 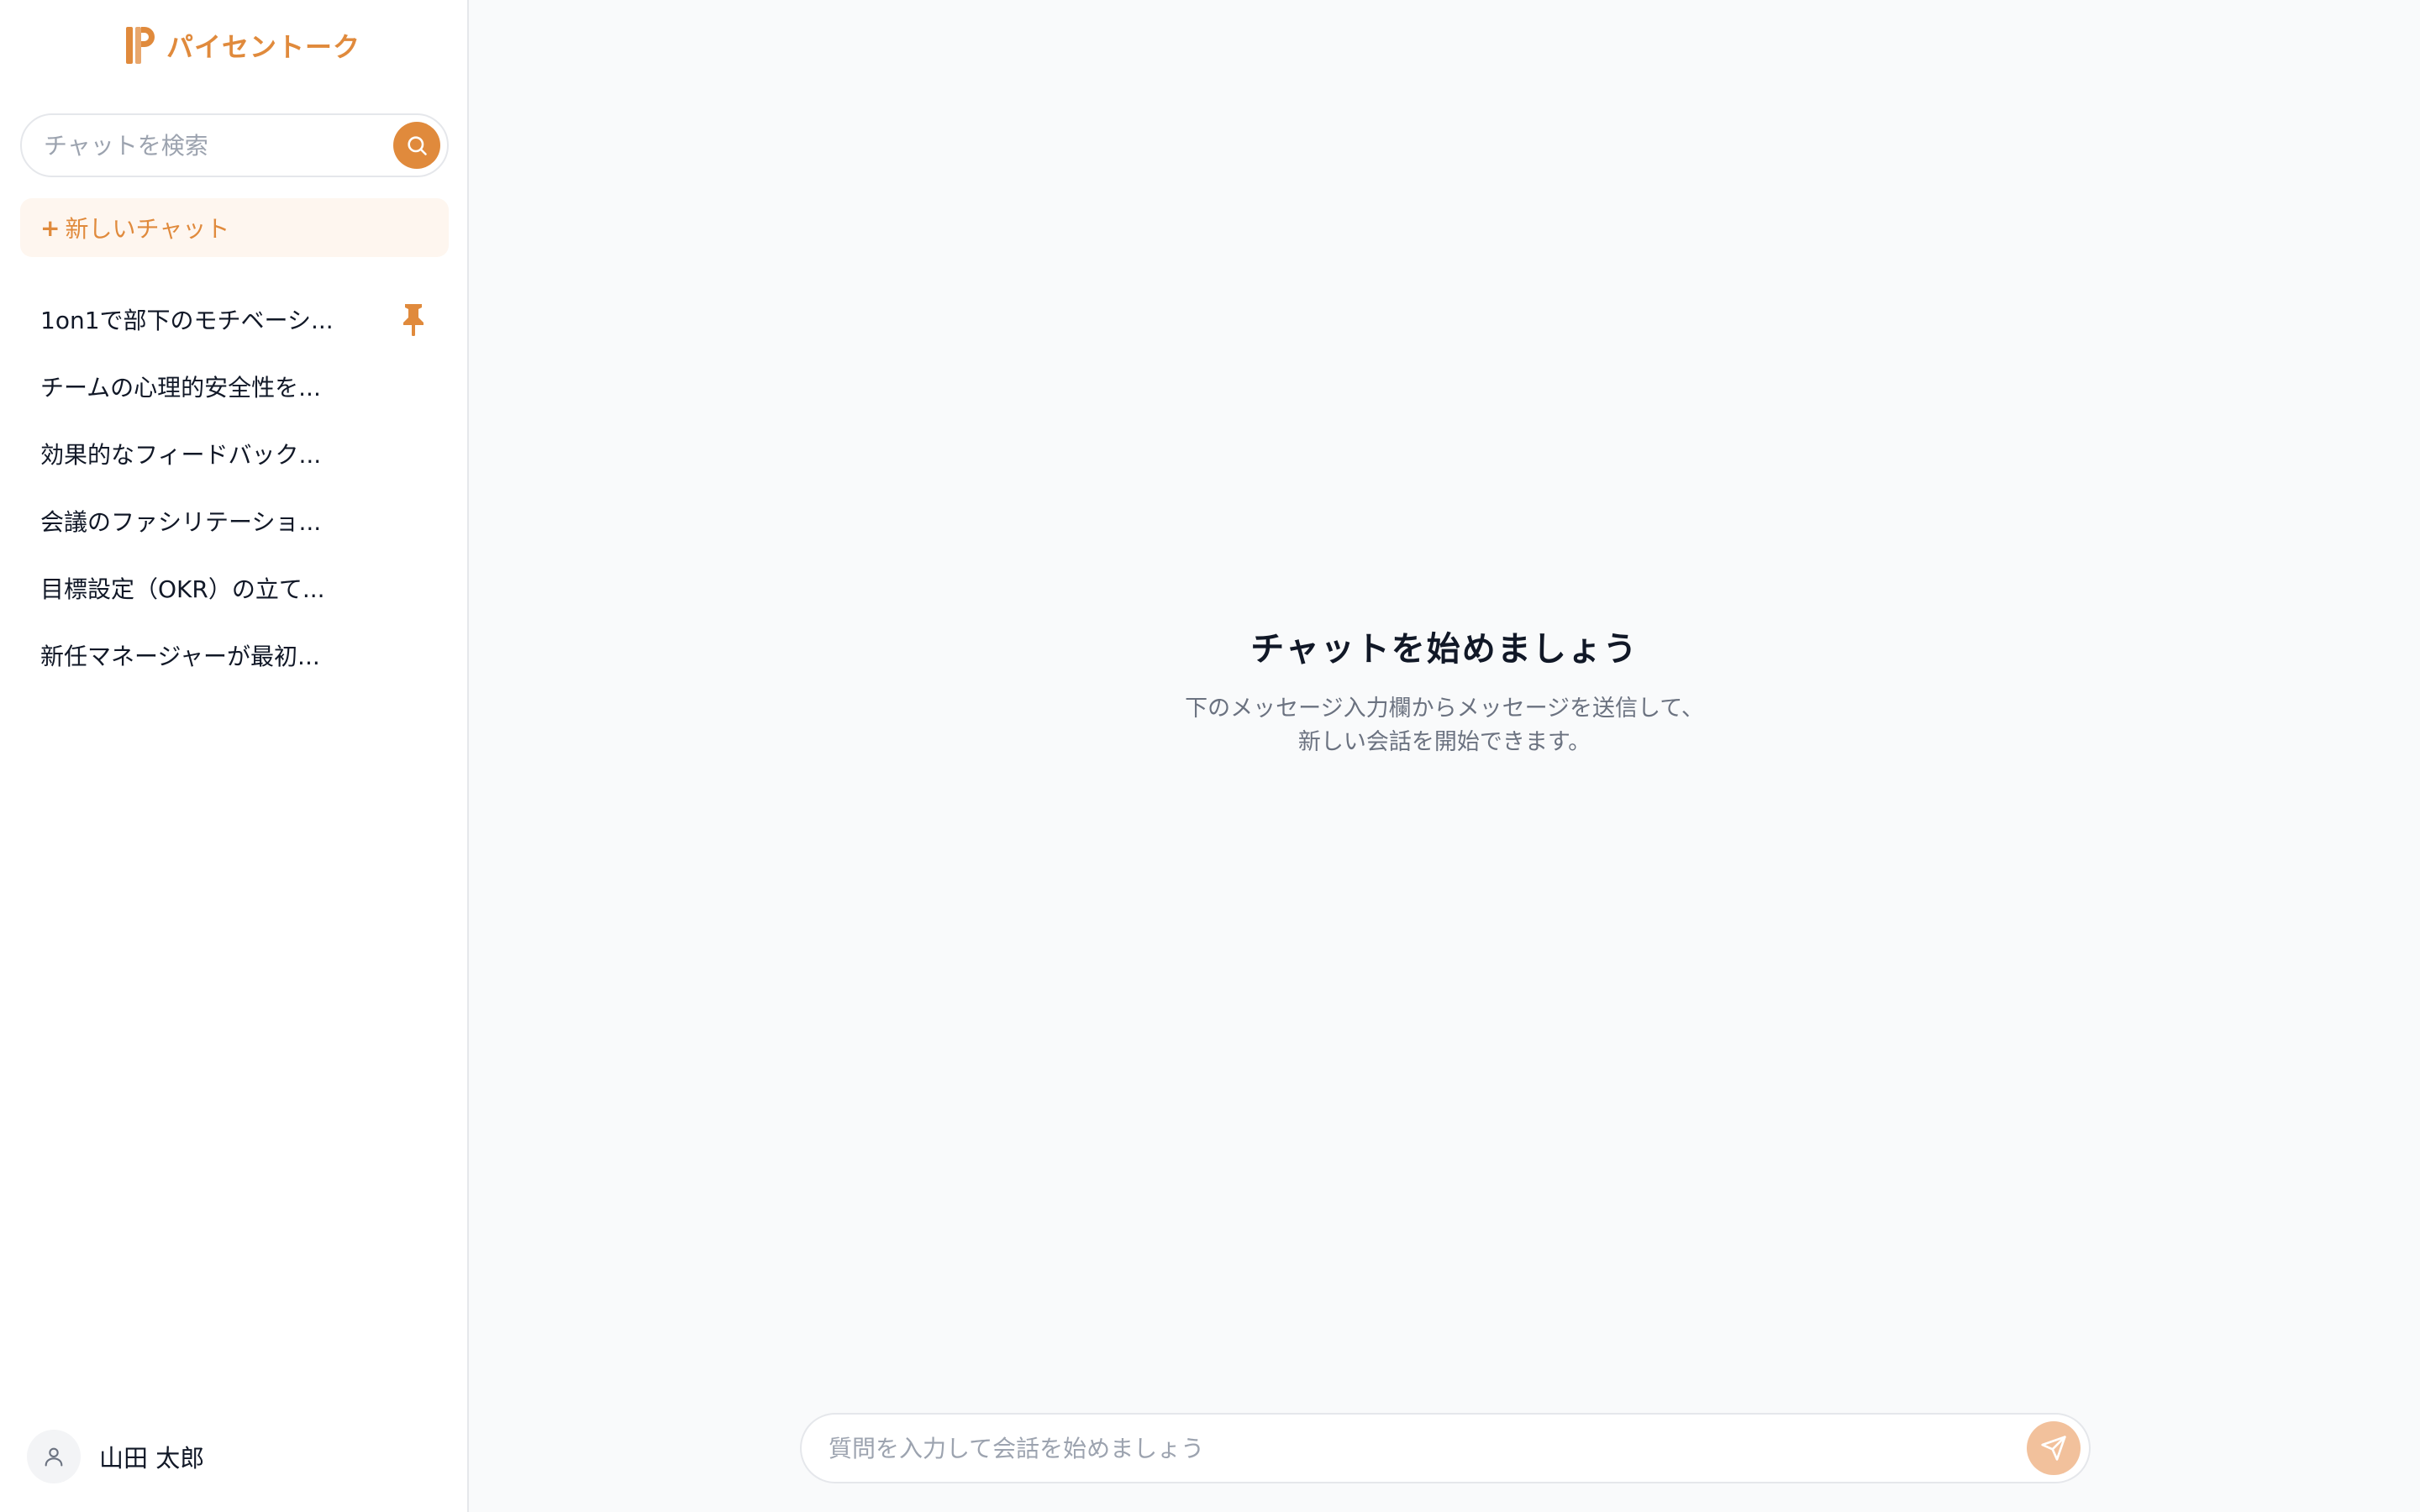 I want to click on chat-search, so click(x=234, y=145).